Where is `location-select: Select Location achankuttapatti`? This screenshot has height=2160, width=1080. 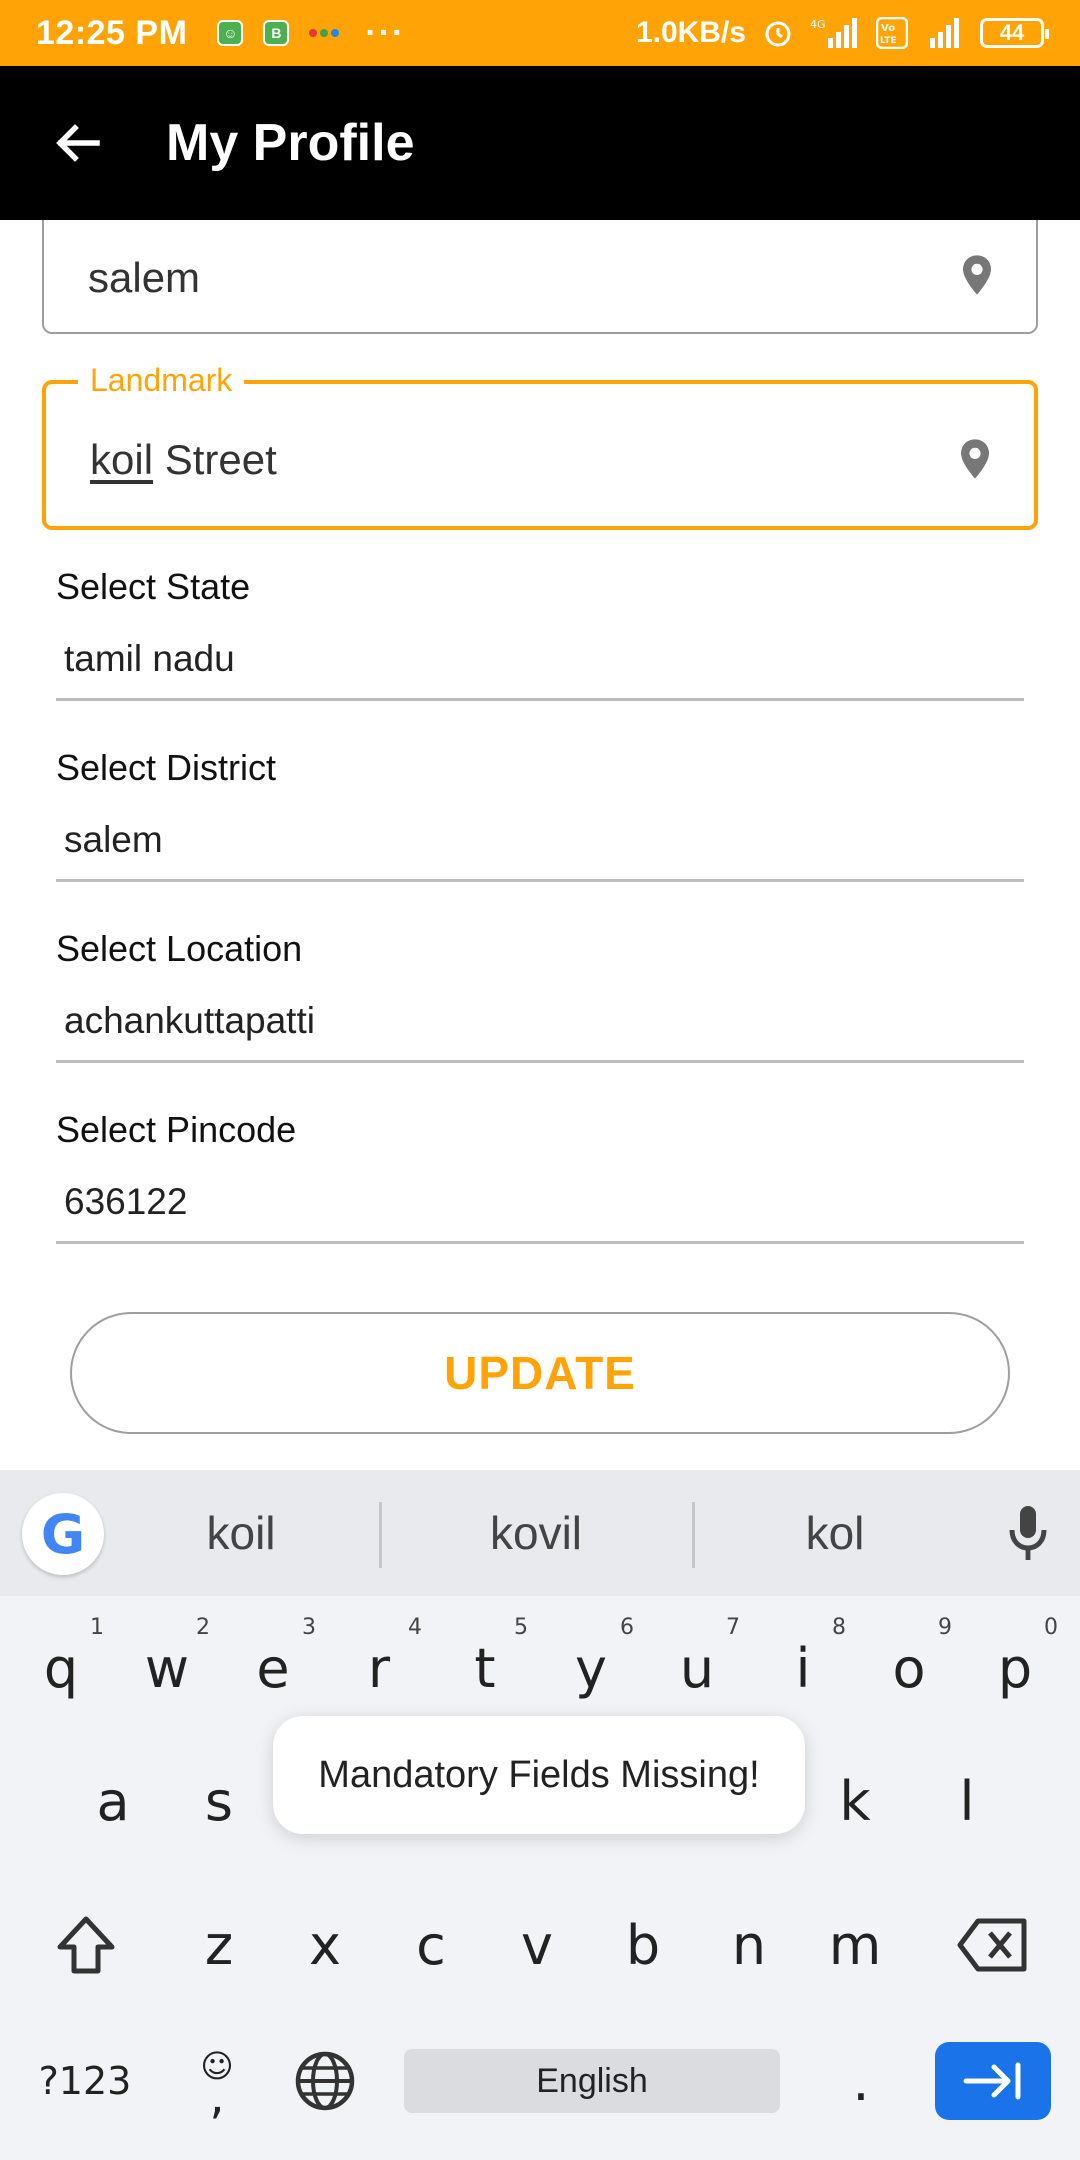 location-select: Select Location achankuttapatti is located at coordinates (540, 995).